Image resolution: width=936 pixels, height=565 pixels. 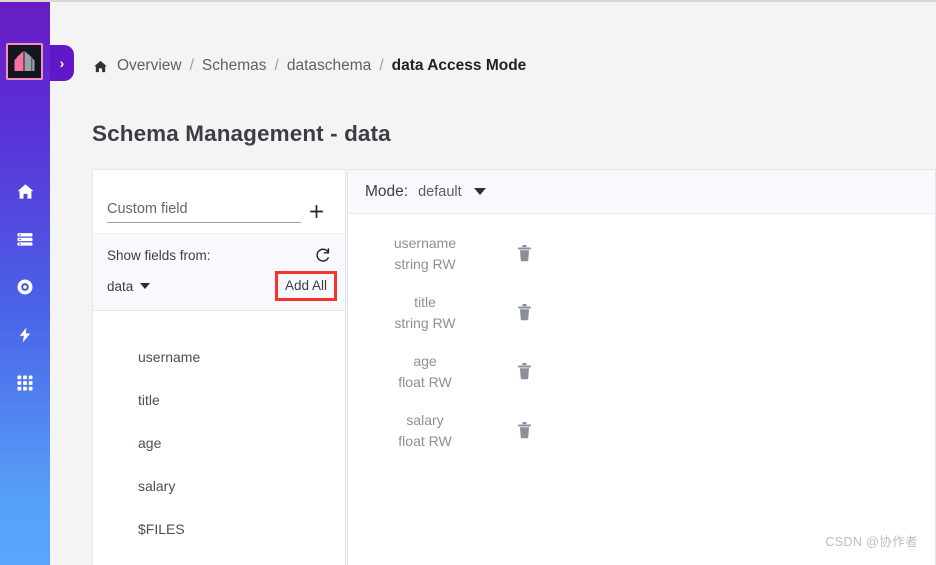 What do you see at coordinates (641, 371) in the screenshot?
I see `table-row: age float RW` at bounding box center [641, 371].